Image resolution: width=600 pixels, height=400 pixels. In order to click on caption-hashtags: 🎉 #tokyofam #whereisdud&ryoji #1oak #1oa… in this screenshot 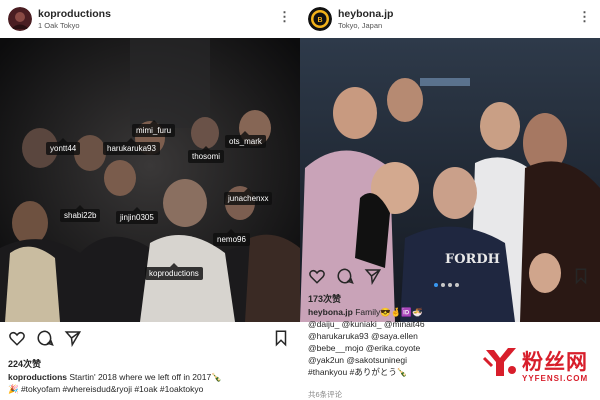, I will do `click(151, 389)`.